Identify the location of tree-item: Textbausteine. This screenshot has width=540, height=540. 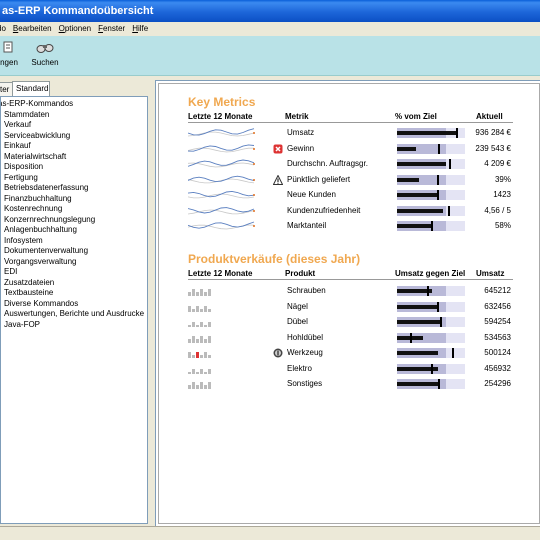
(28, 293).